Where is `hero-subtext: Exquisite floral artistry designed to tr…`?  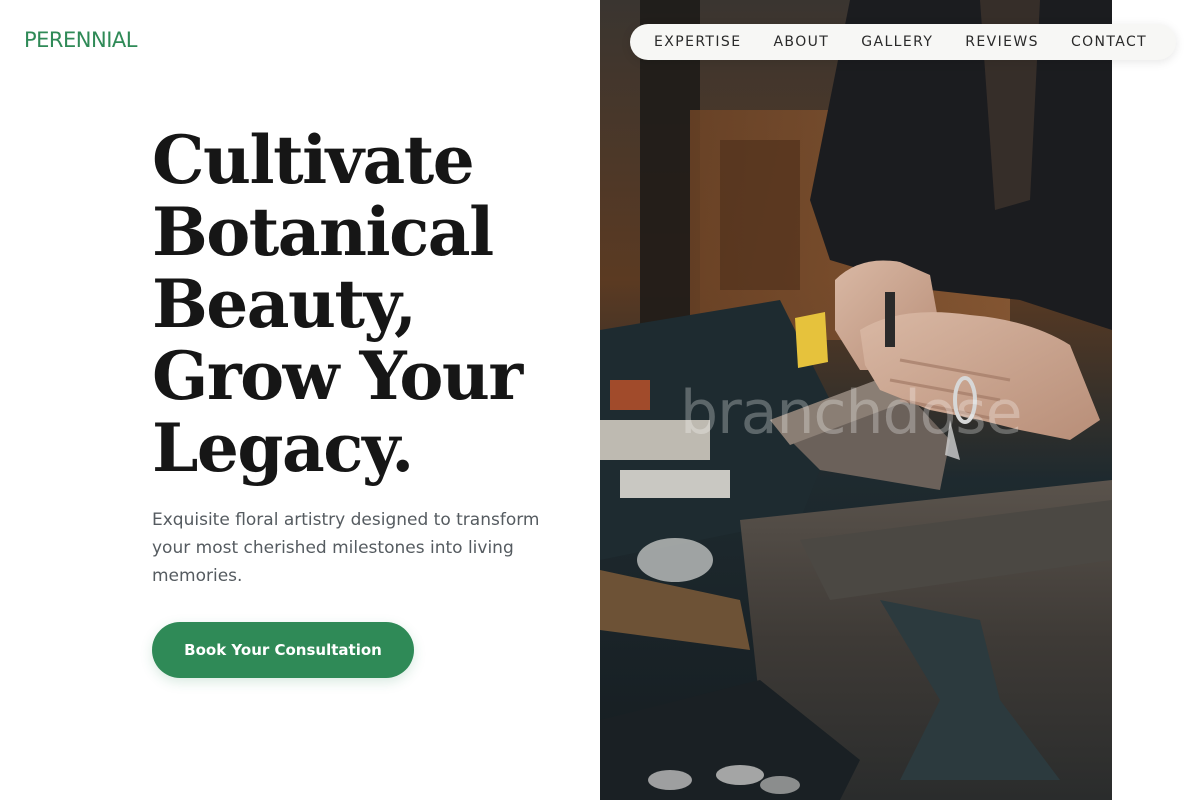
hero-subtext: Exquisite floral artistry designed to tr… is located at coordinates (346, 548).